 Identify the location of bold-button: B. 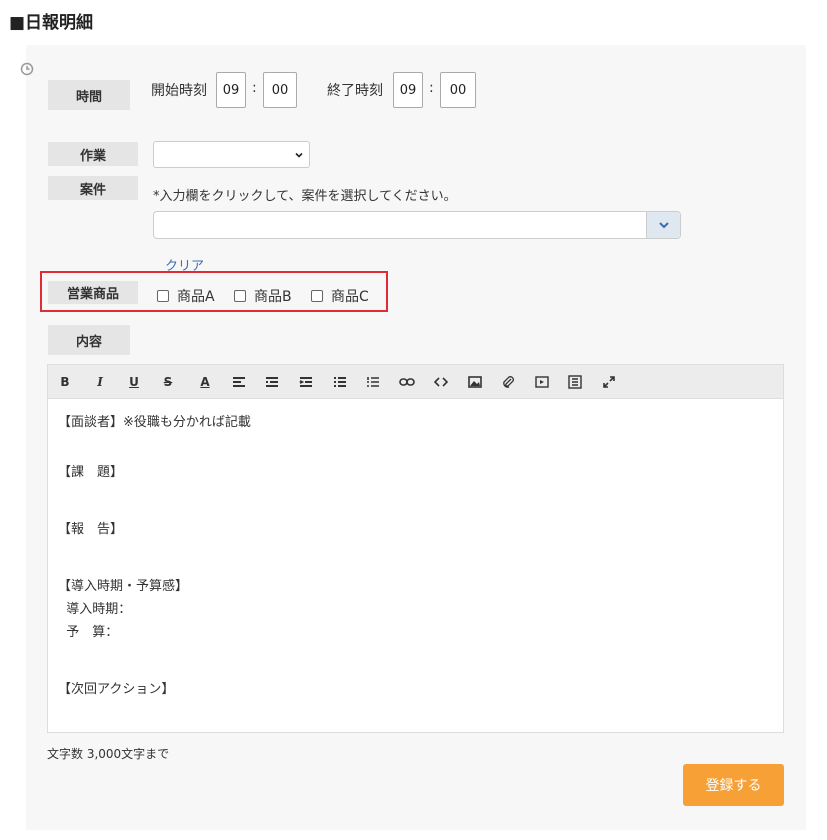
(65, 382).